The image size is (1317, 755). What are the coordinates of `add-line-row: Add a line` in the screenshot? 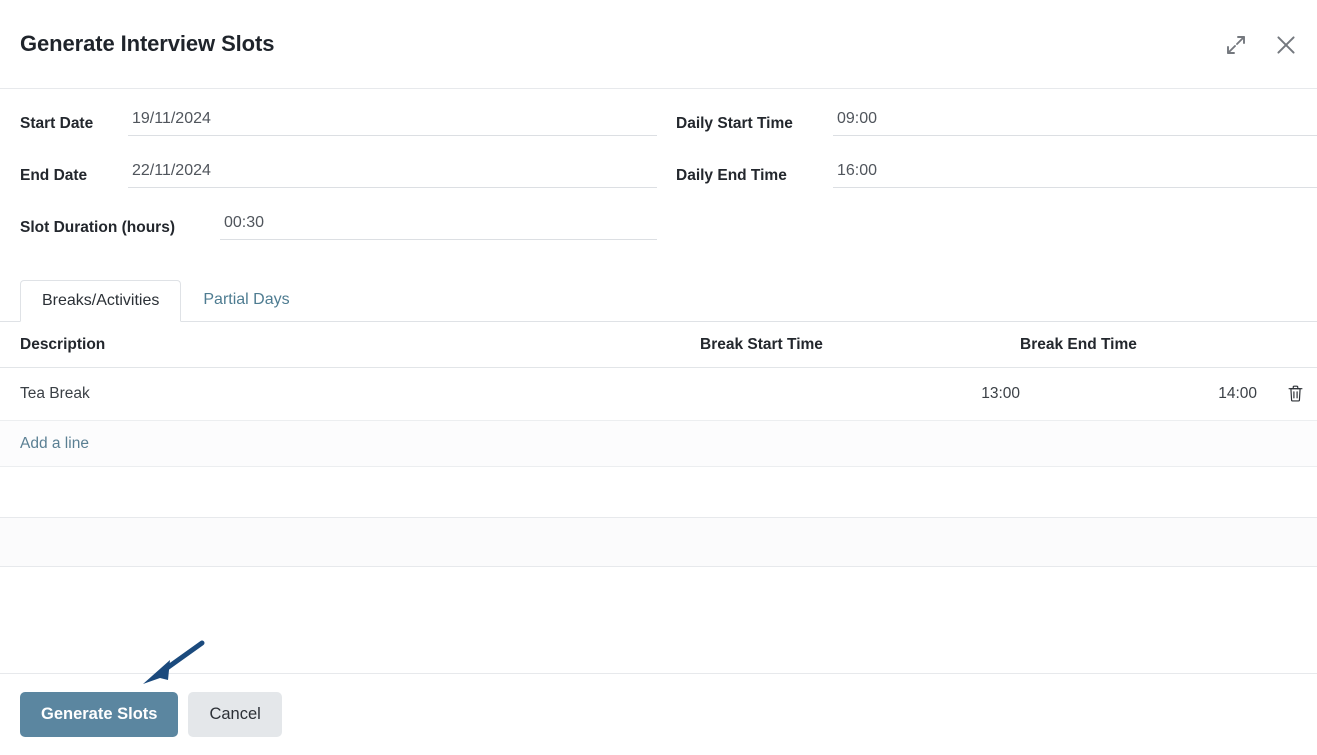 It's located at (658, 443).